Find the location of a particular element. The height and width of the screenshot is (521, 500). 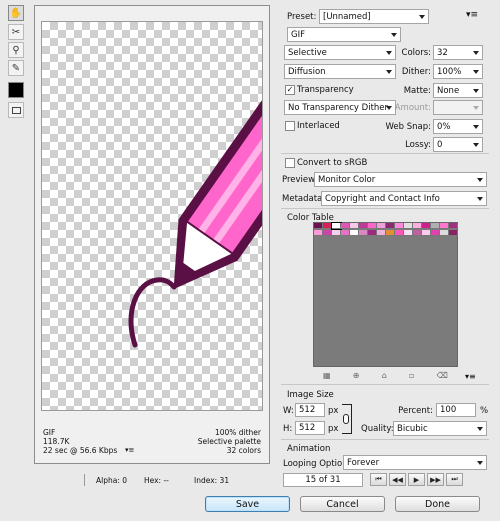

transparency-dither-select: No Transparency Dither is located at coordinates (340, 107).